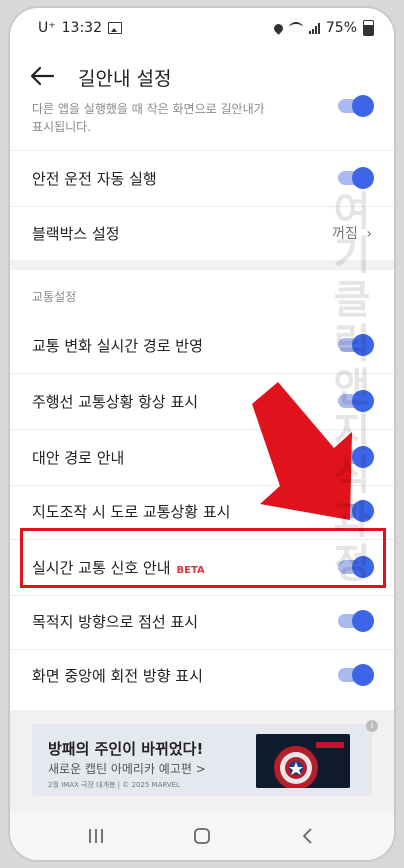 Image resolution: width=404 pixels, height=868 pixels. Describe the element at coordinates (356, 621) in the screenshot. I see `destination-line-toggle` at that location.